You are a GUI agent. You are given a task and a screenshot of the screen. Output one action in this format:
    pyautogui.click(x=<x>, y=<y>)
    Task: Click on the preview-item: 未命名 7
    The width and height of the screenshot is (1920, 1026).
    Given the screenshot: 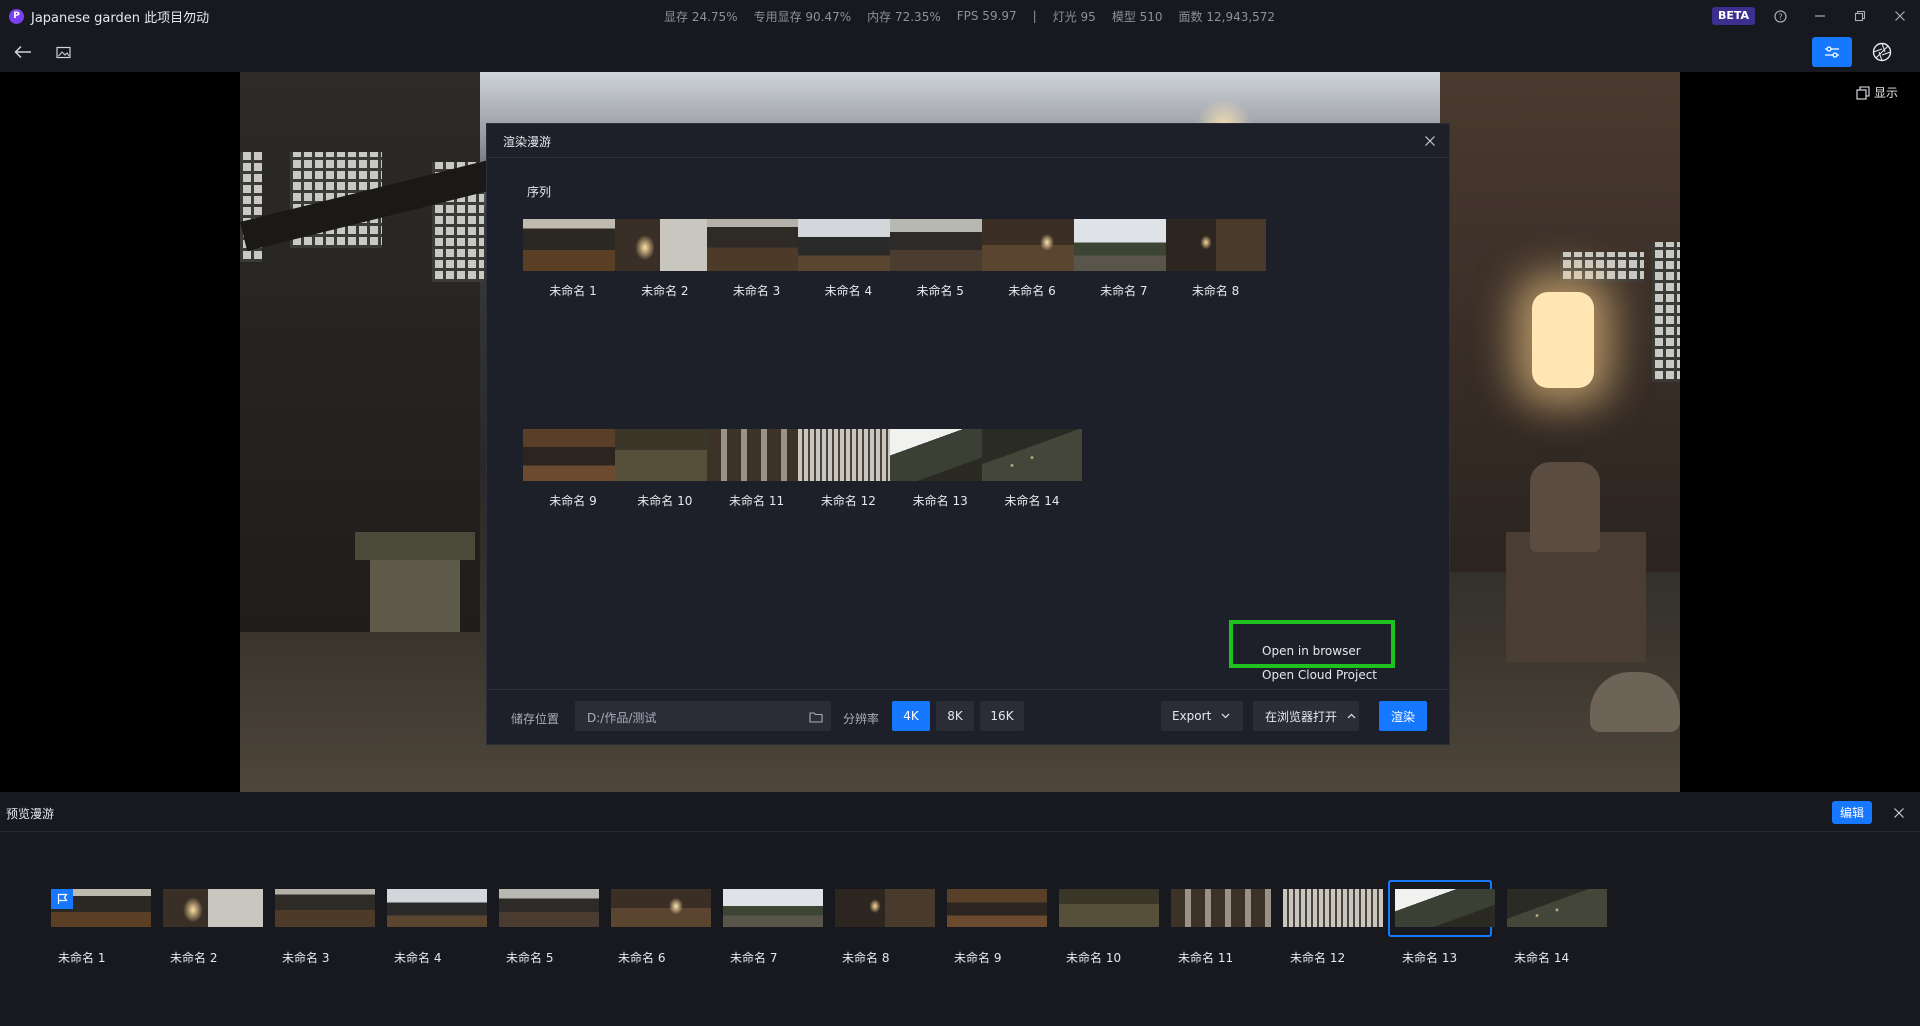 What is the action you would take?
    pyautogui.click(x=773, y=927)
    